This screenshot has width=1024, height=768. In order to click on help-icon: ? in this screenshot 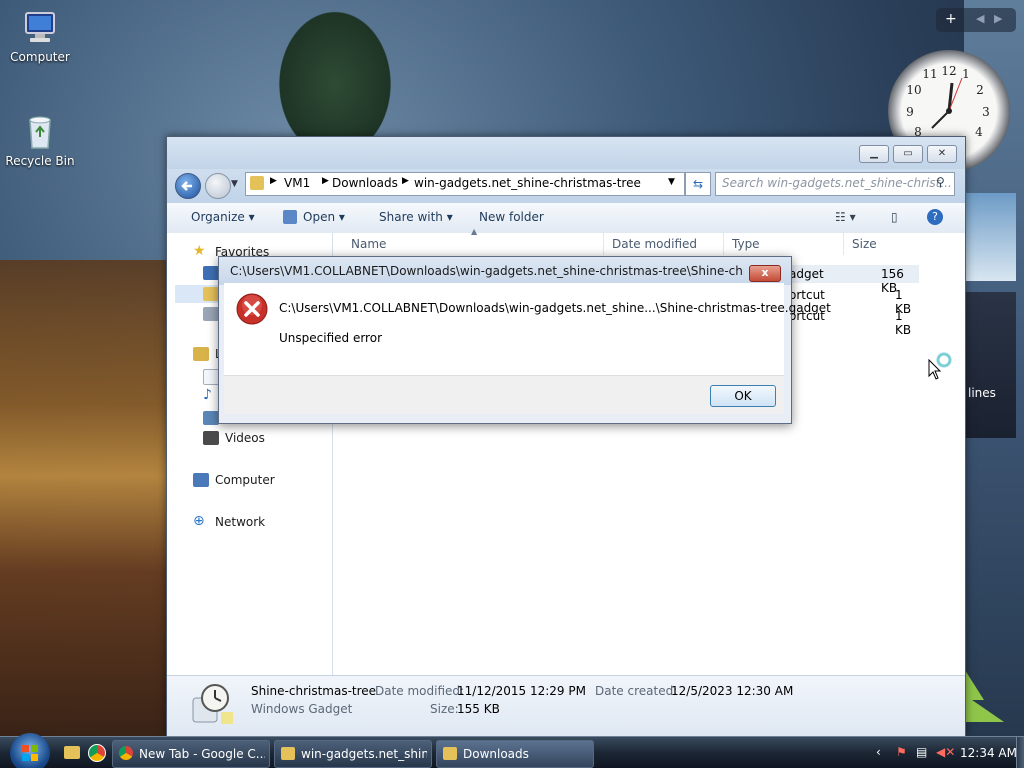, I will do `click(935, 217)`.